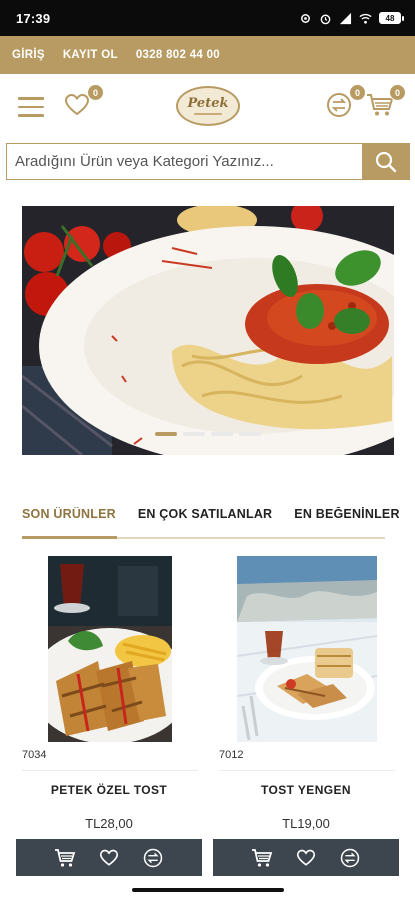 The height and width of the screenshot is (900, 415). What do you see at coordinates (208, 890) in the screenshot?
I see `home-indicator` at bounding box center [208, 890].